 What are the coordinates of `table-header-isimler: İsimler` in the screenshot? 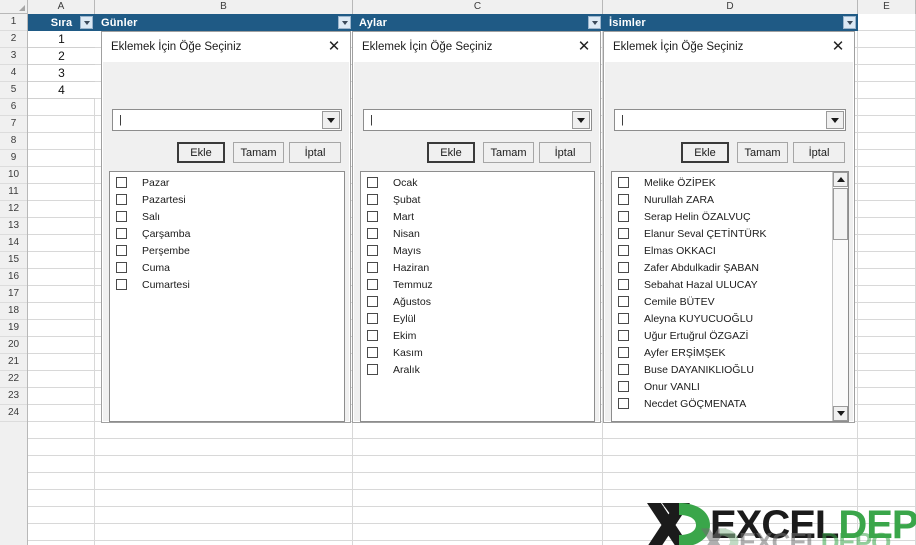 It's located at (730, 22).